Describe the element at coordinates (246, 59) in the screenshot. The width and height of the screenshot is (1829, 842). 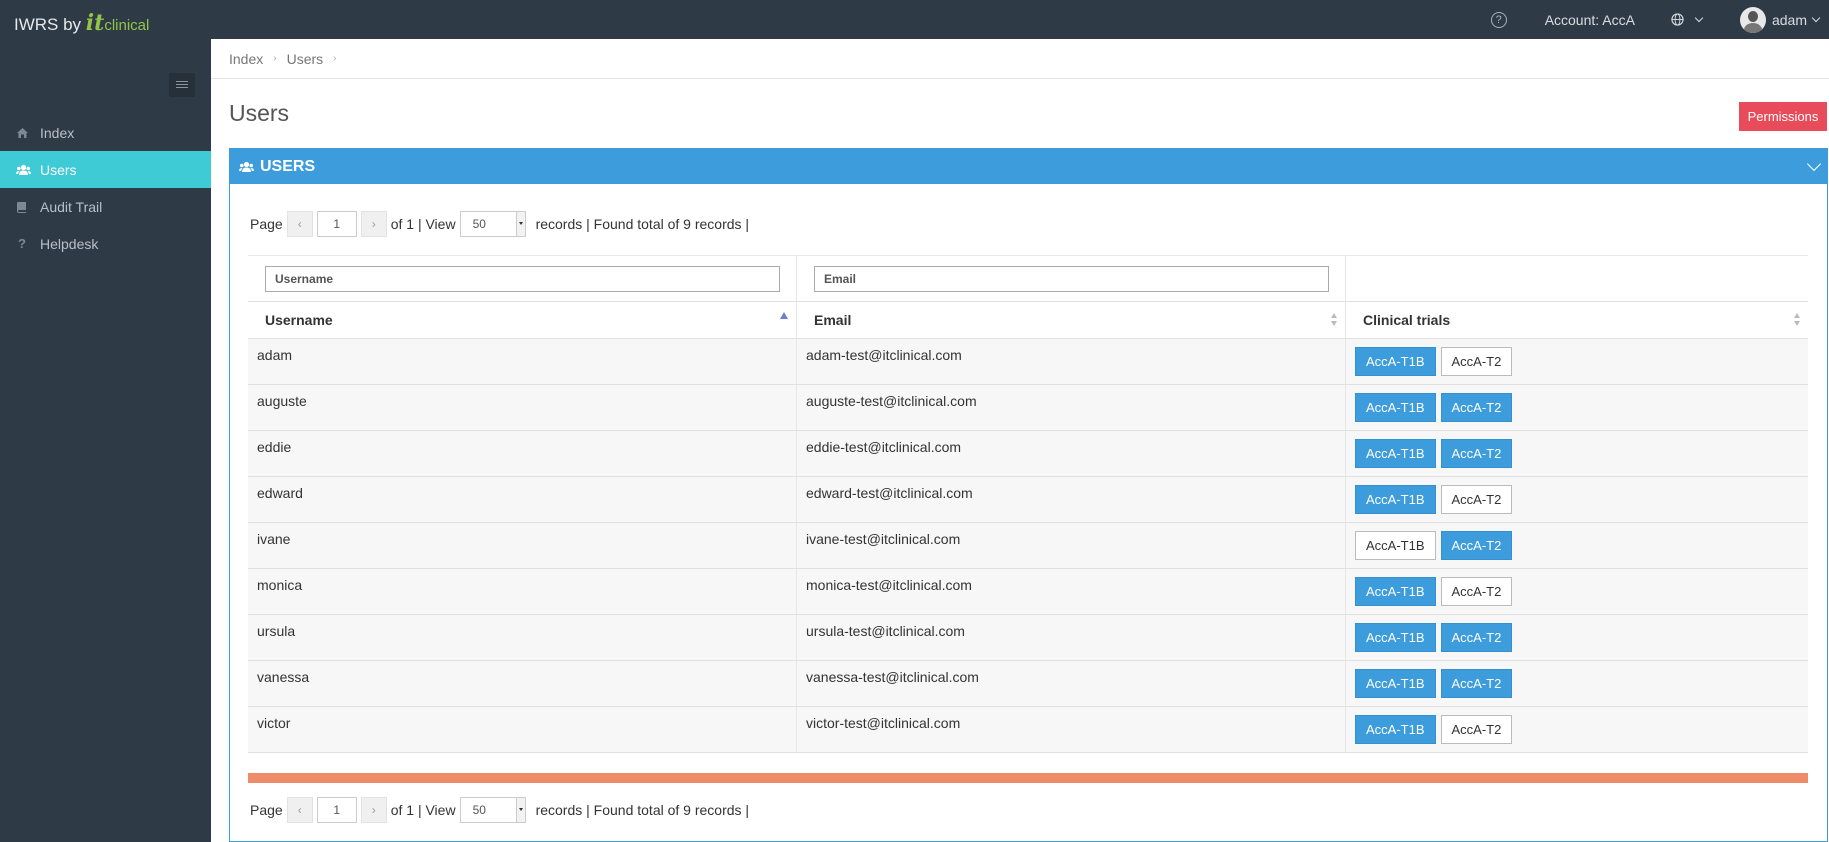
I see `breadcrumb-index: Index` at that location.